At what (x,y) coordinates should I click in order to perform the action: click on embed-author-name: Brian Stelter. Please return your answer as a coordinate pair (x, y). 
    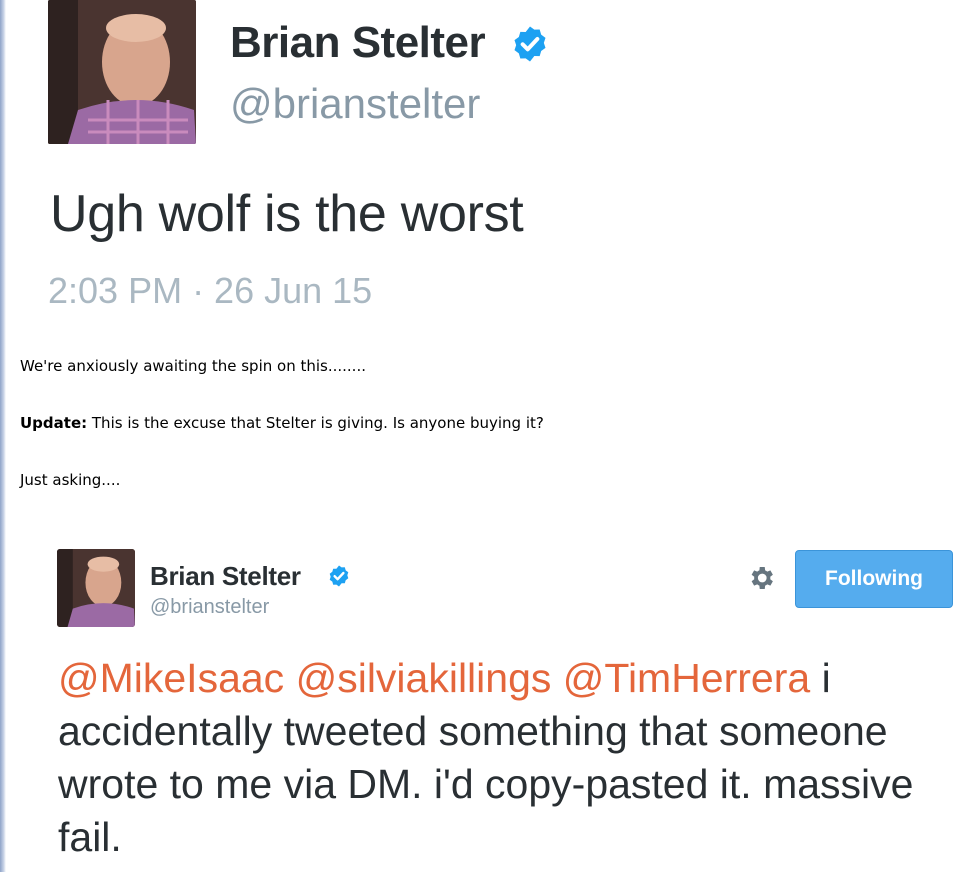
    Looking at the image, I should click on (225, 576).